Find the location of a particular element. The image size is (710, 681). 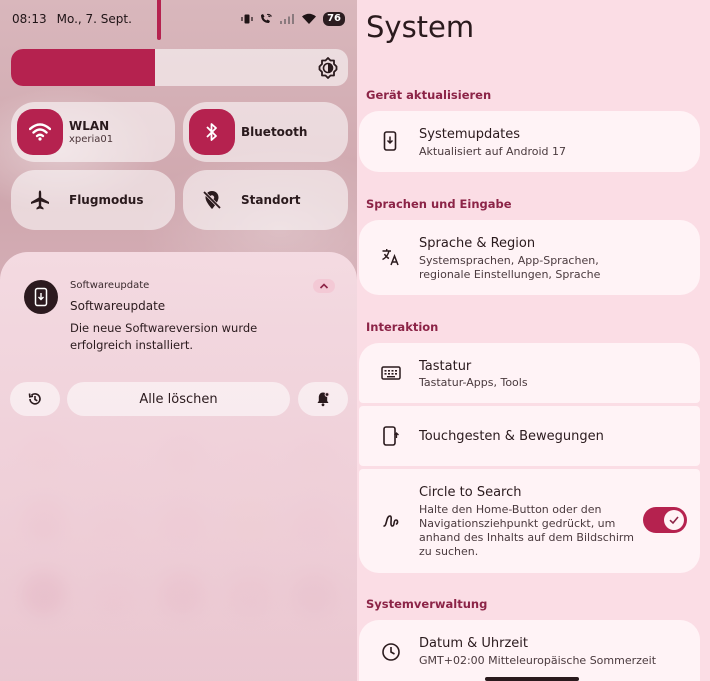

settings-item-title: Circle to Search is located at coordinates (470, 492).